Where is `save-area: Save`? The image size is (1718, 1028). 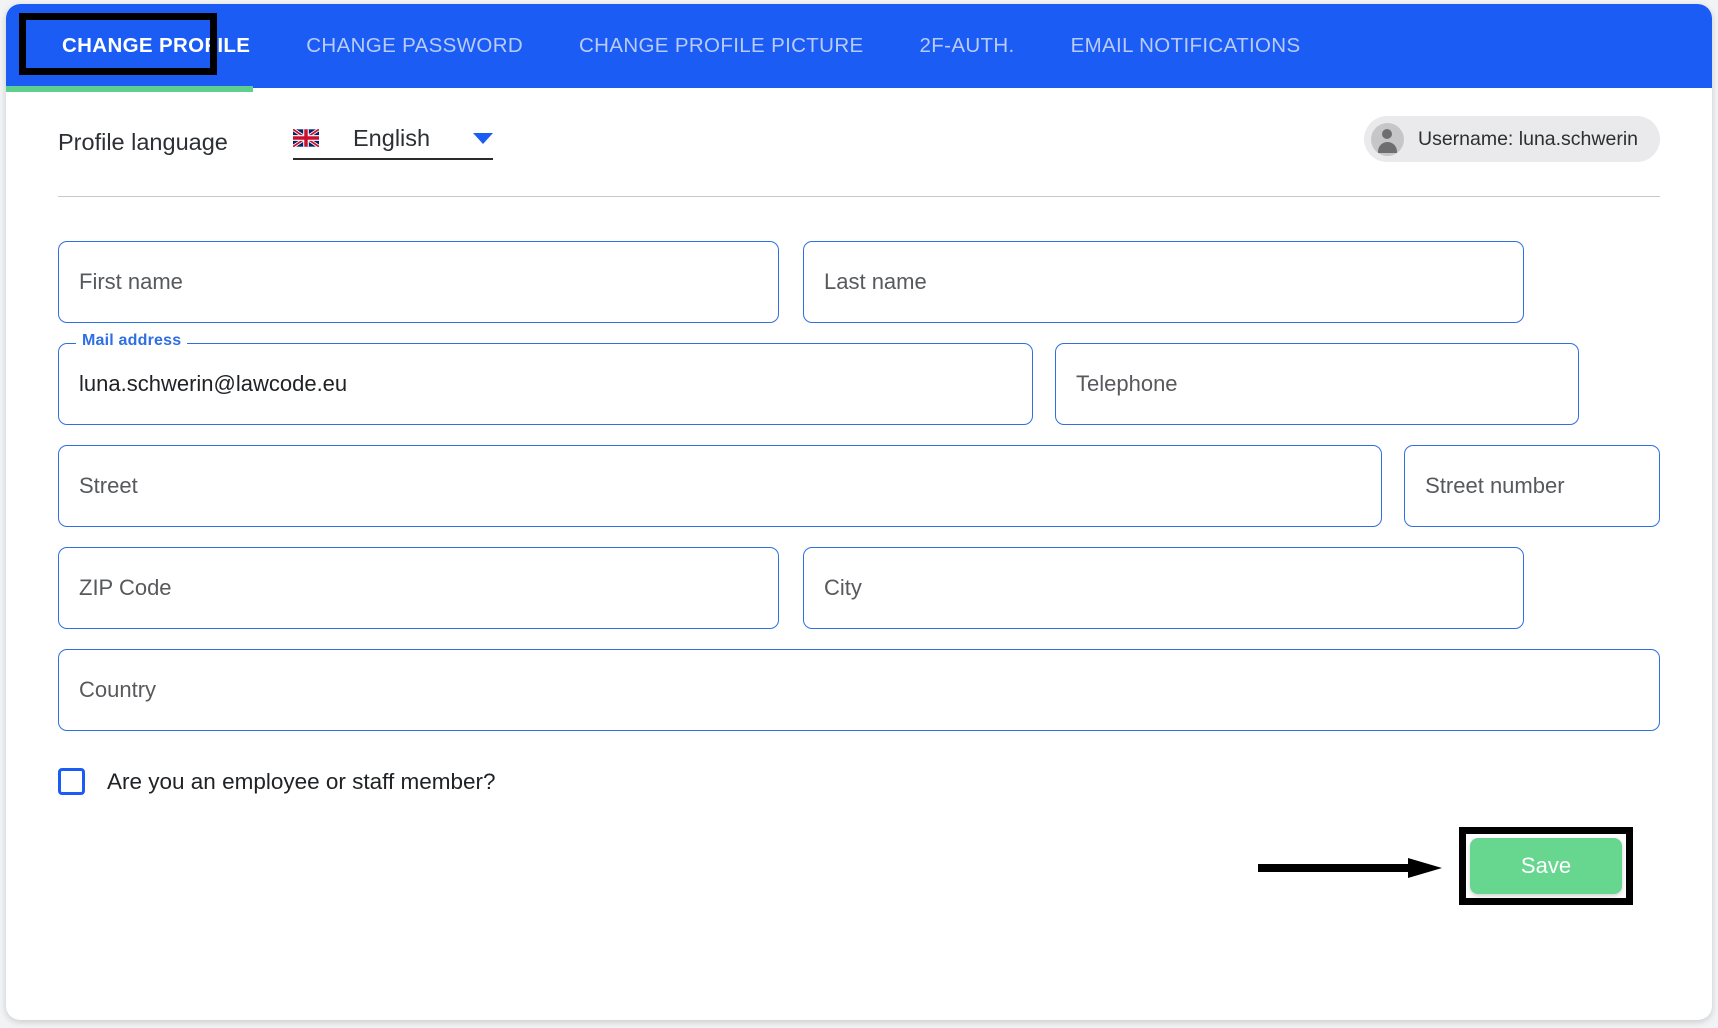
save-area: Save is located at coordinates (859, 869).